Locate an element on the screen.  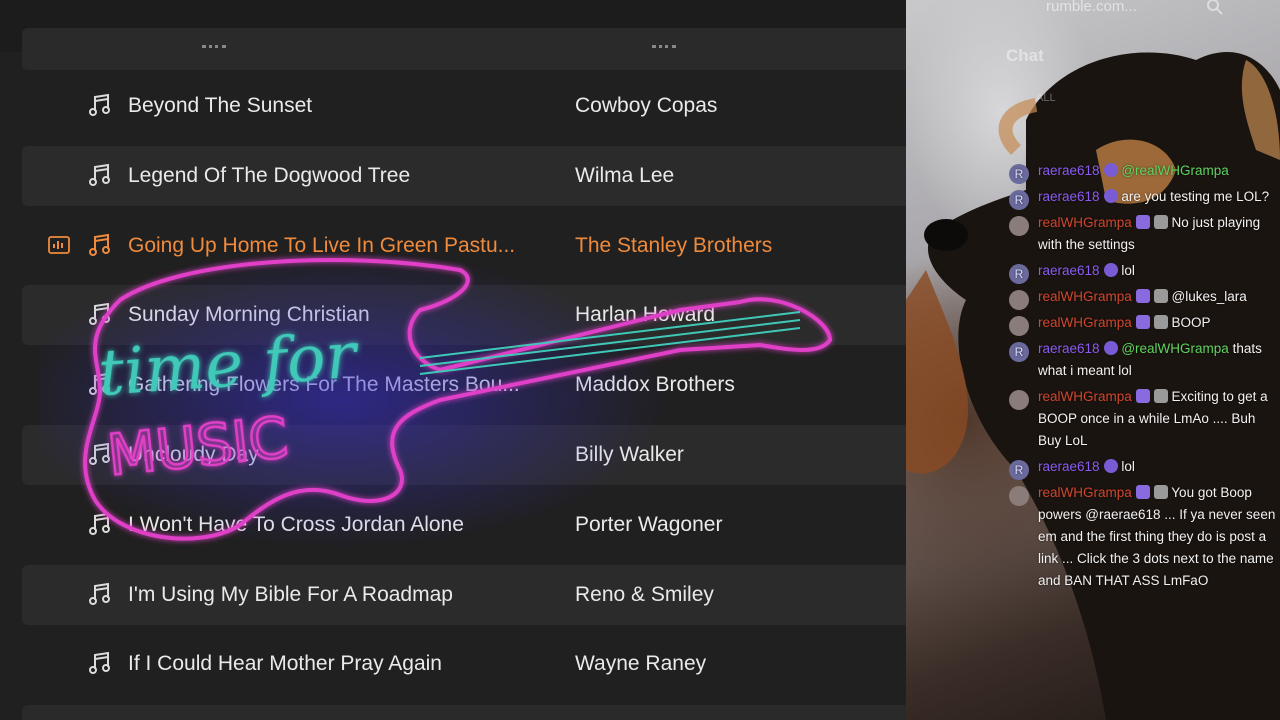
chat-tab: Chat is located at coordinates (1025, 56).